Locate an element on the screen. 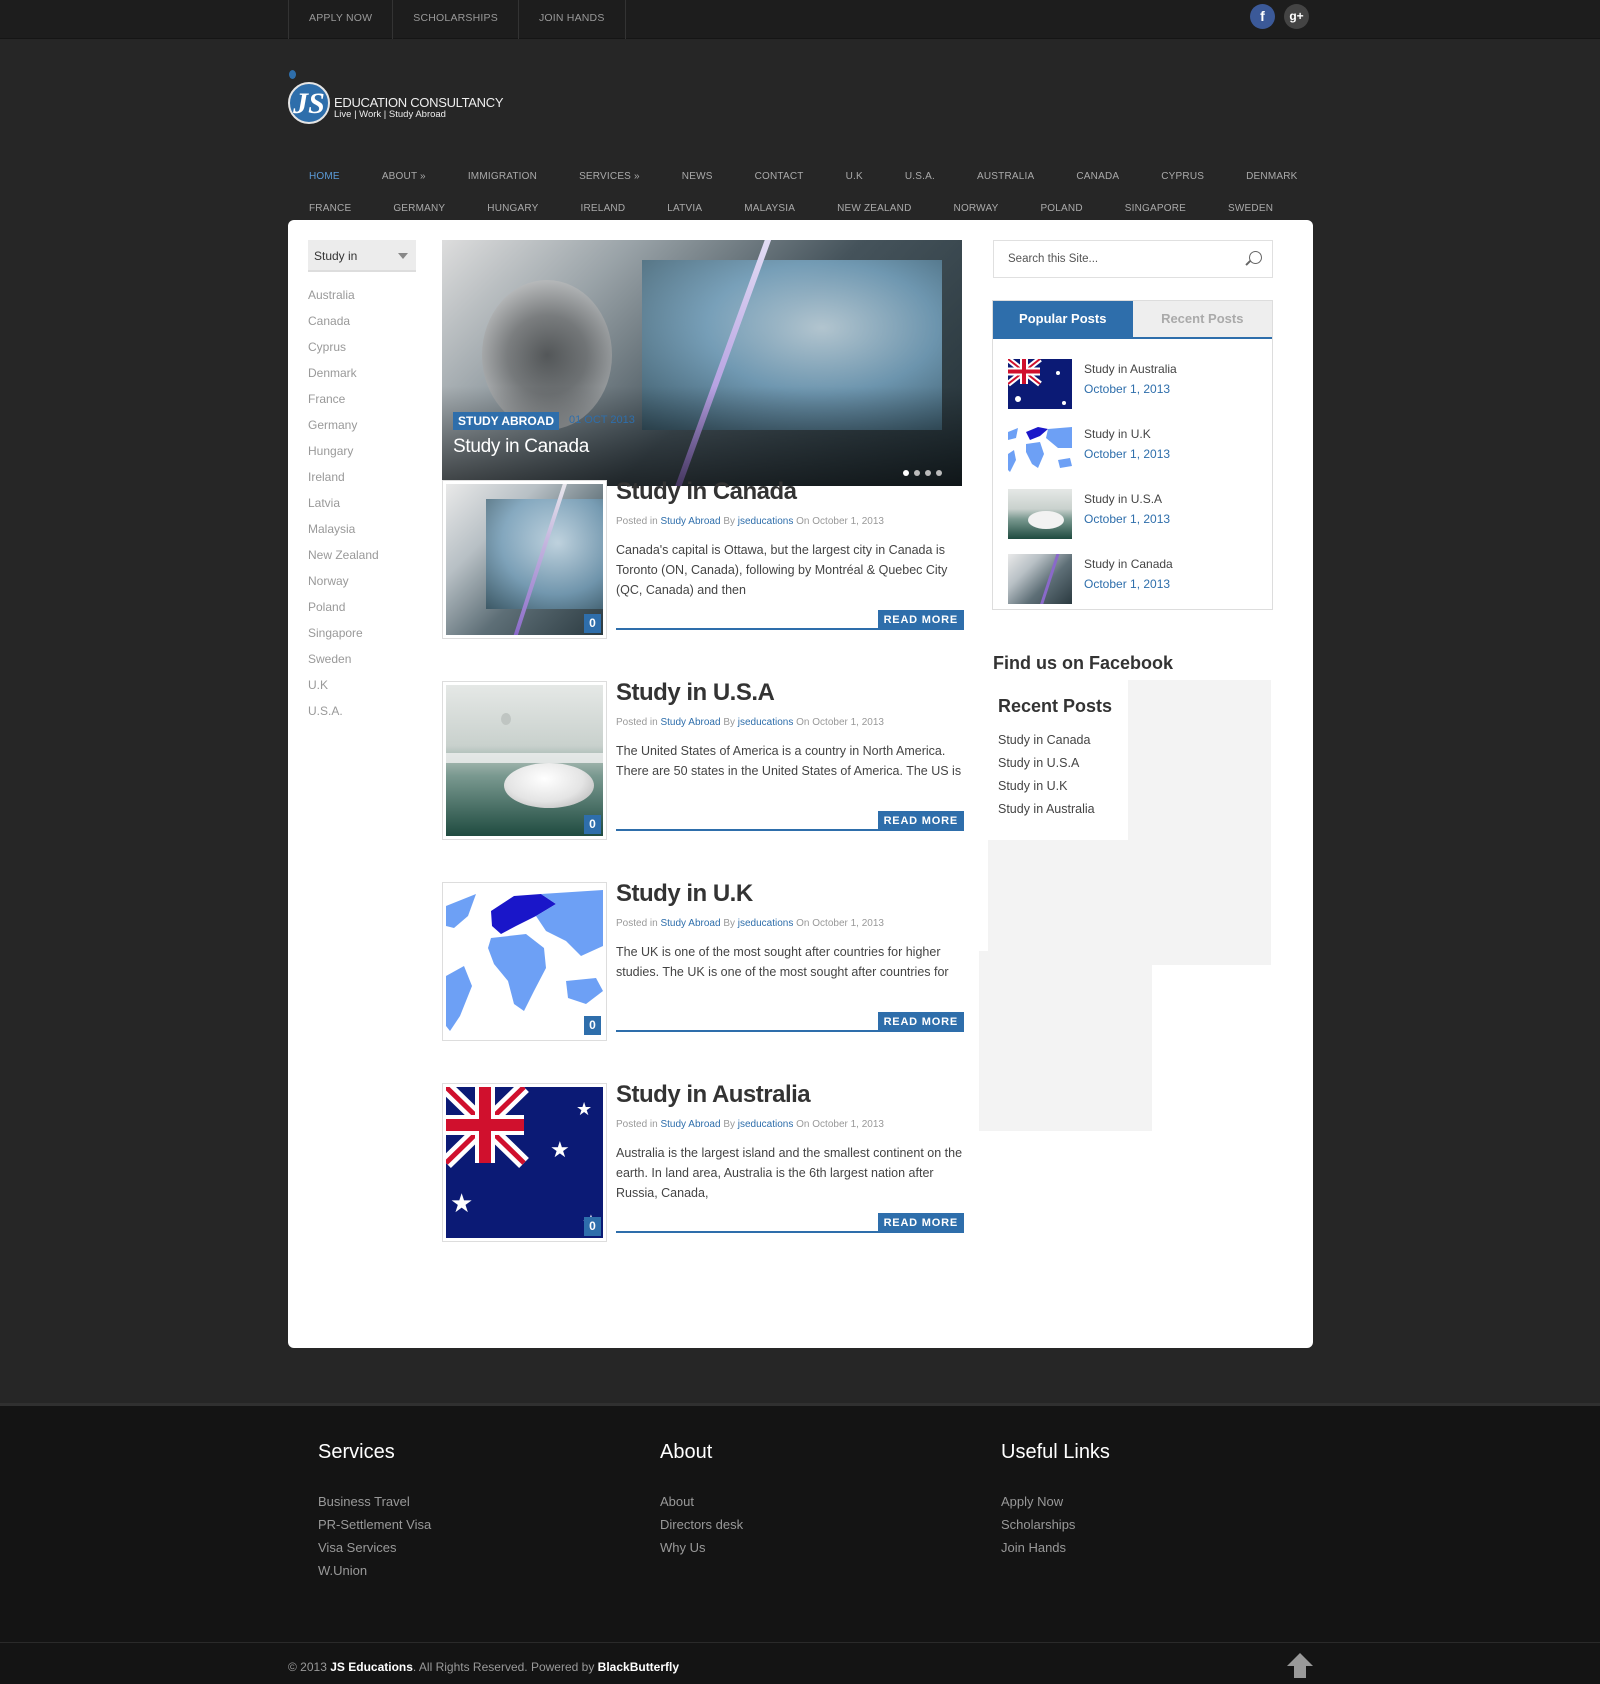 This screenshot has height=1684, width=1600. nav-item-denmark: DENMARK is located at coordinates (1271, 176).